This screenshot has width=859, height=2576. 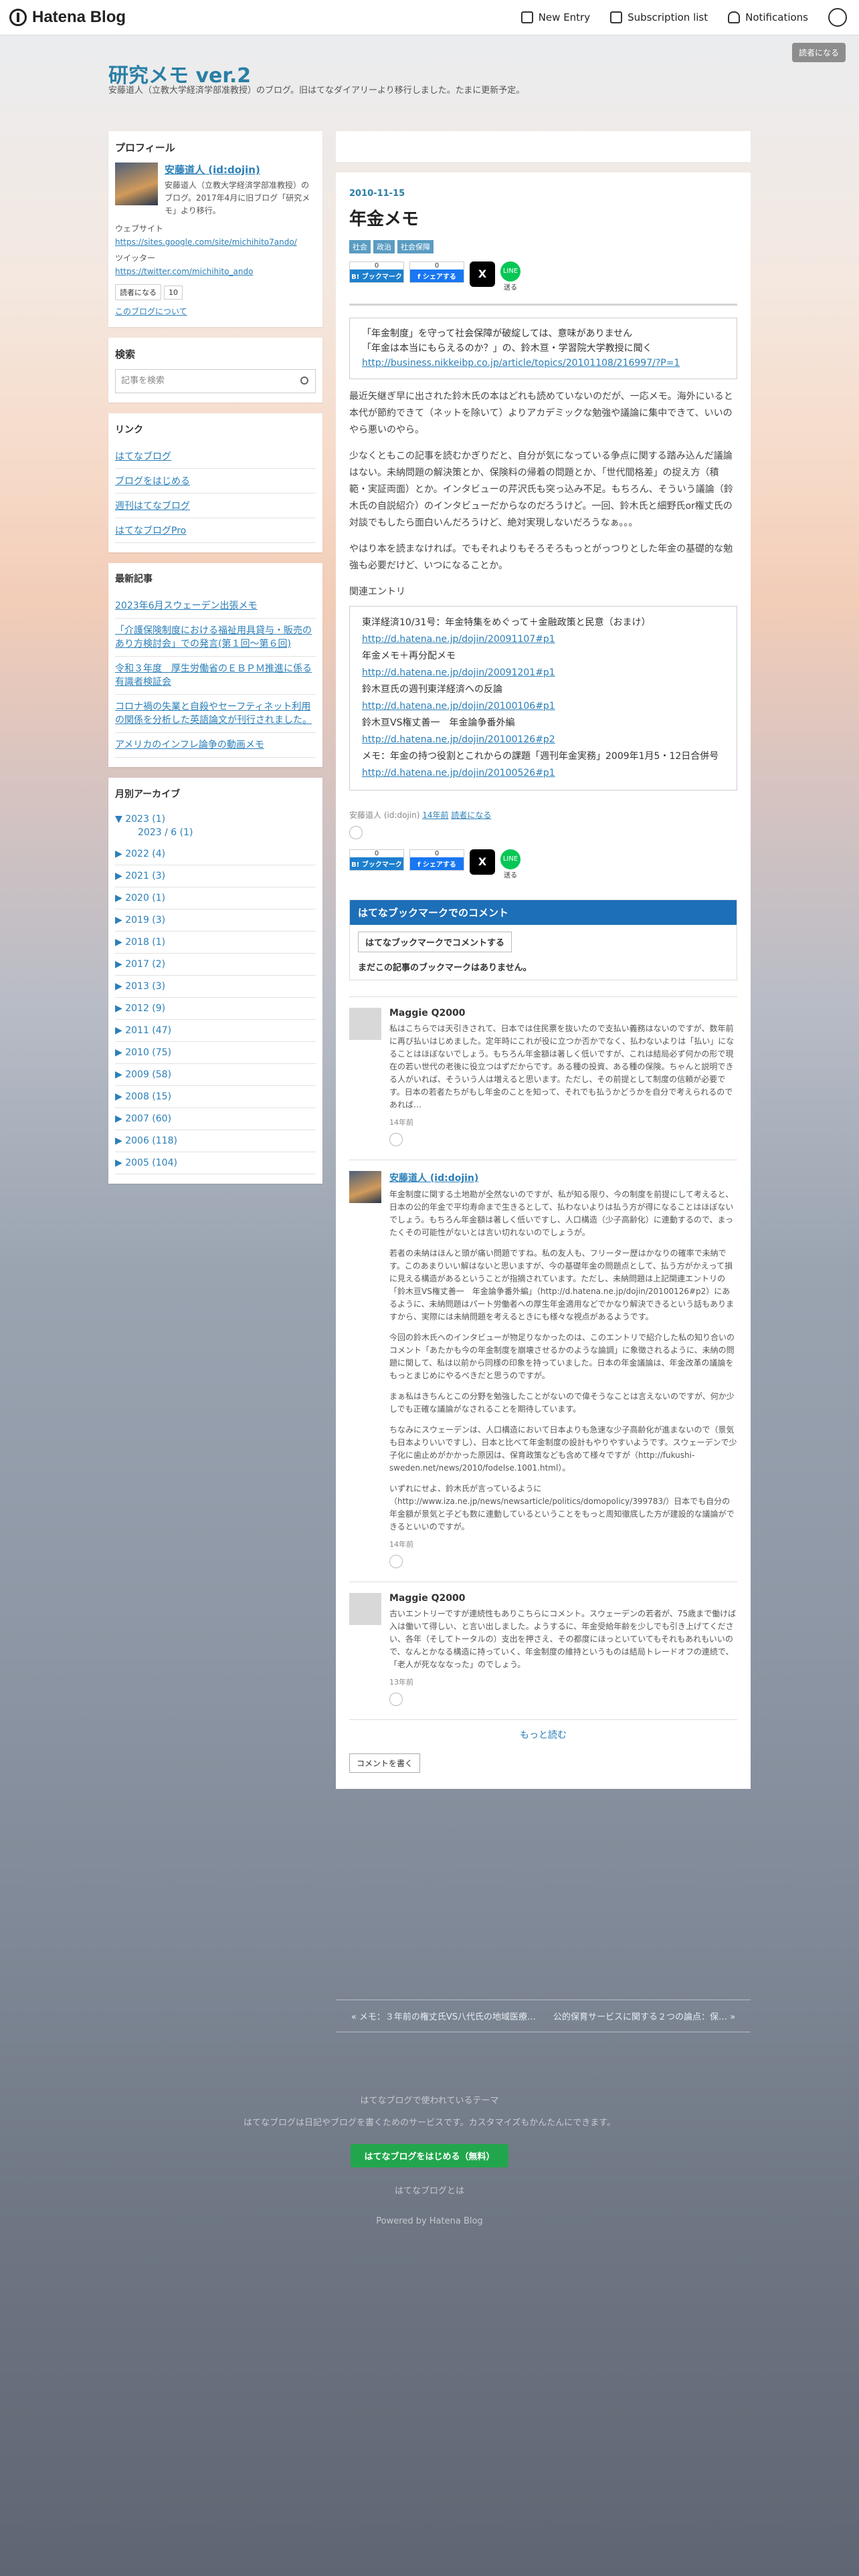 What do you see at coordinates (139, 228) in the screenshot?
I see `website-label: ウェブサイト` at bounding box center [139, 228].